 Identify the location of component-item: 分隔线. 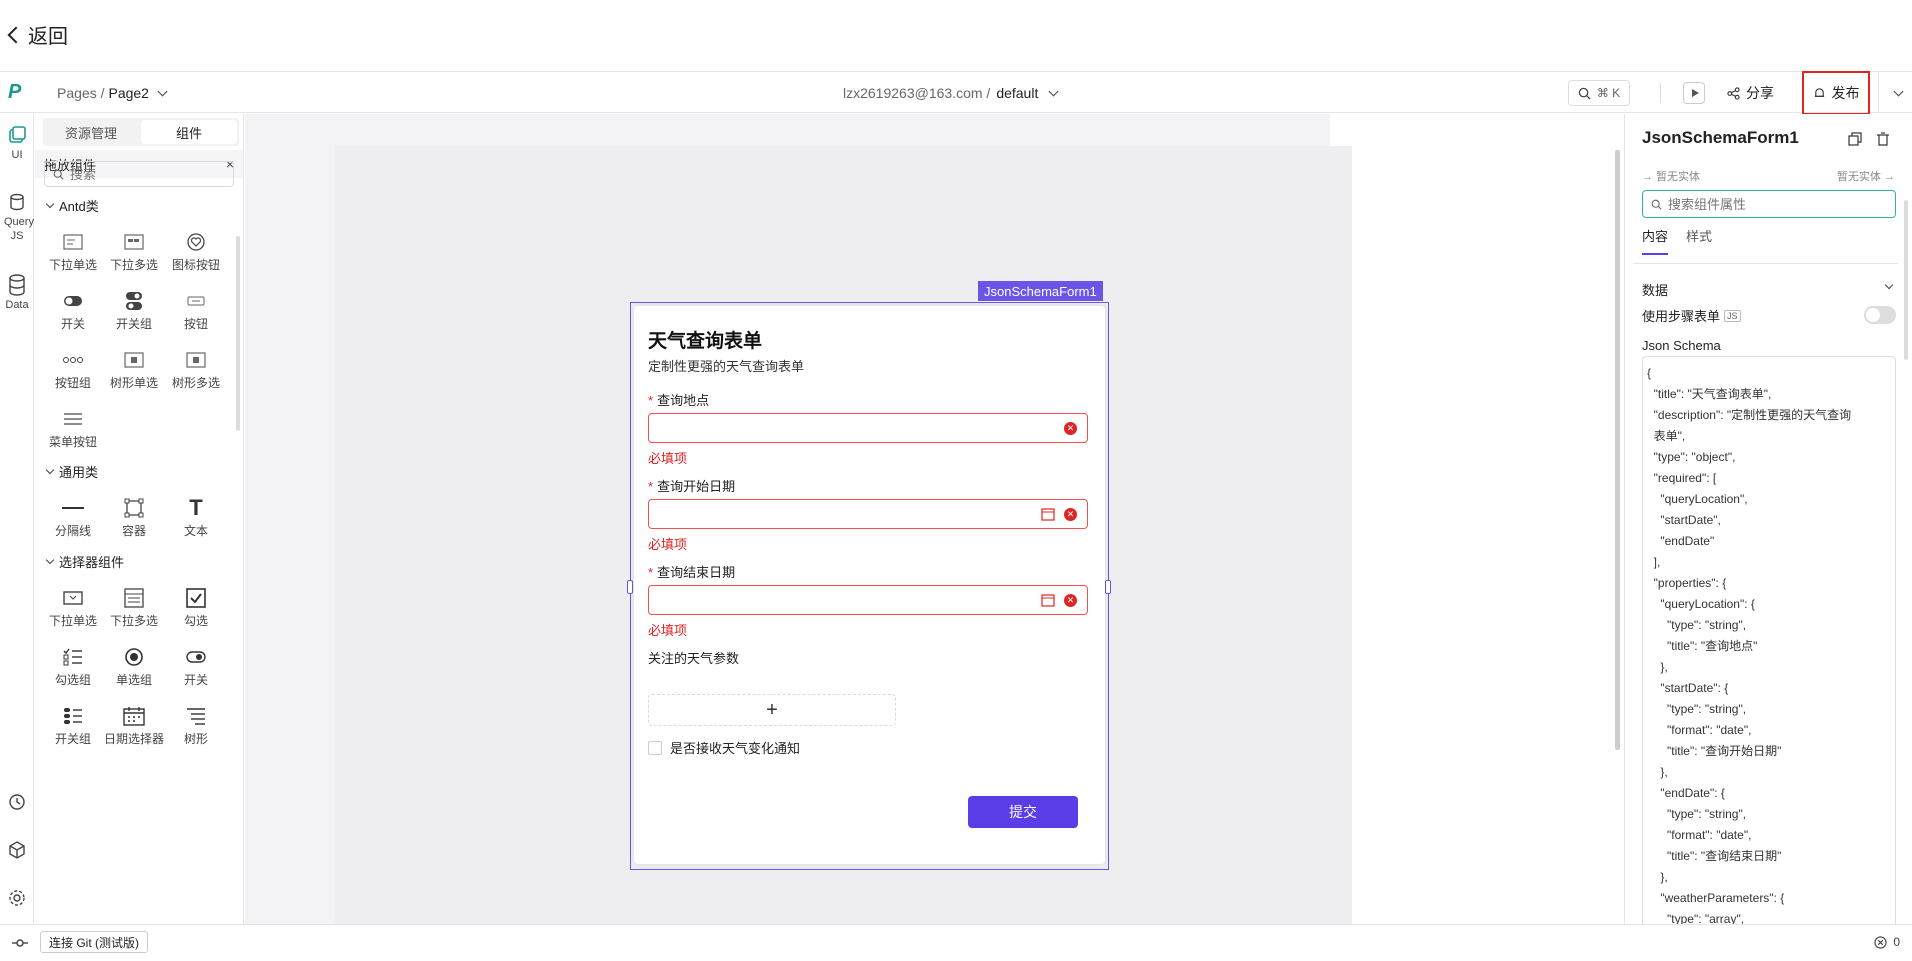
(73, 516).